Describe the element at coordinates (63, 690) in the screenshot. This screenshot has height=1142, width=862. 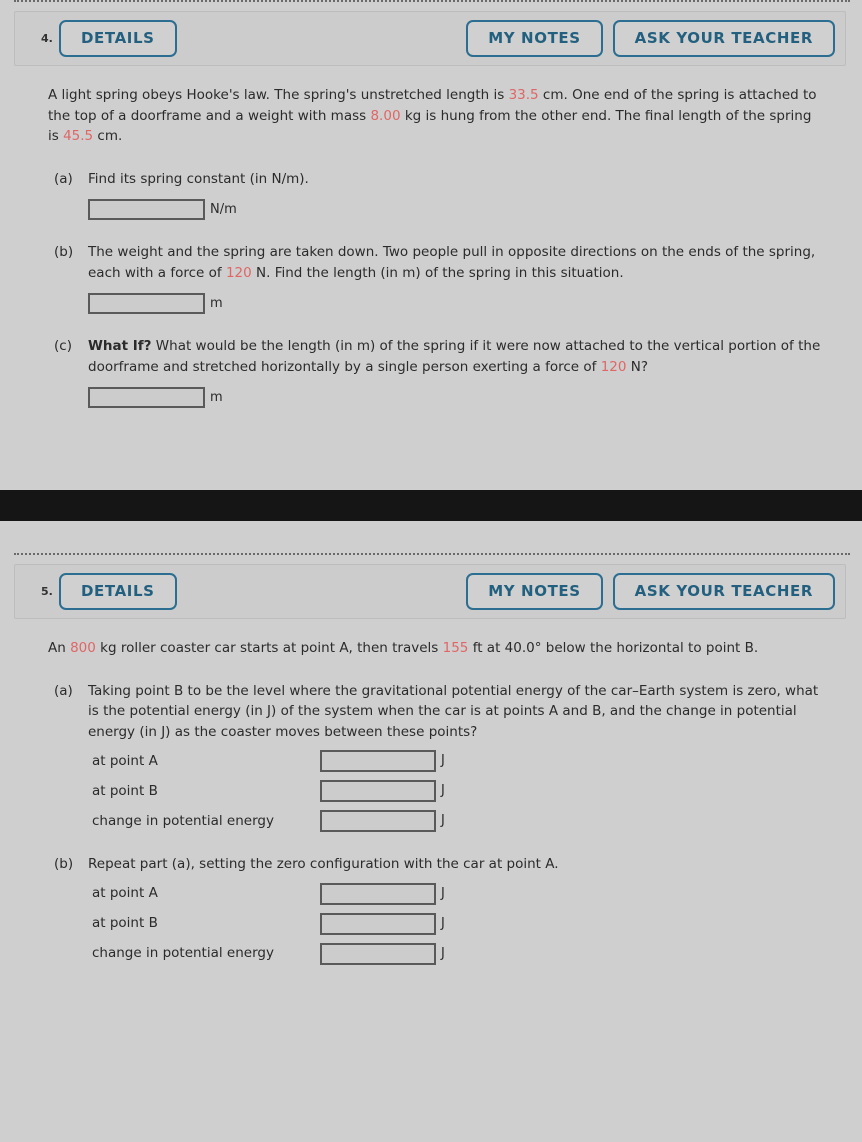
I see `part5-a-label: (a)` at that location.